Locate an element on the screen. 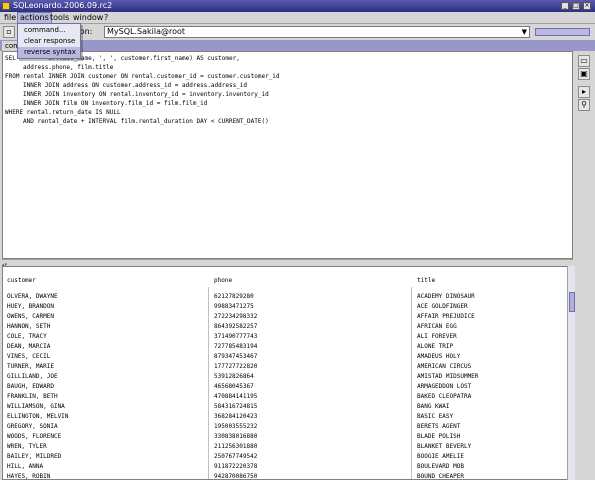 The image size is (595, 480). table-cell: 250767749542 is located at coordinates (236, 456).